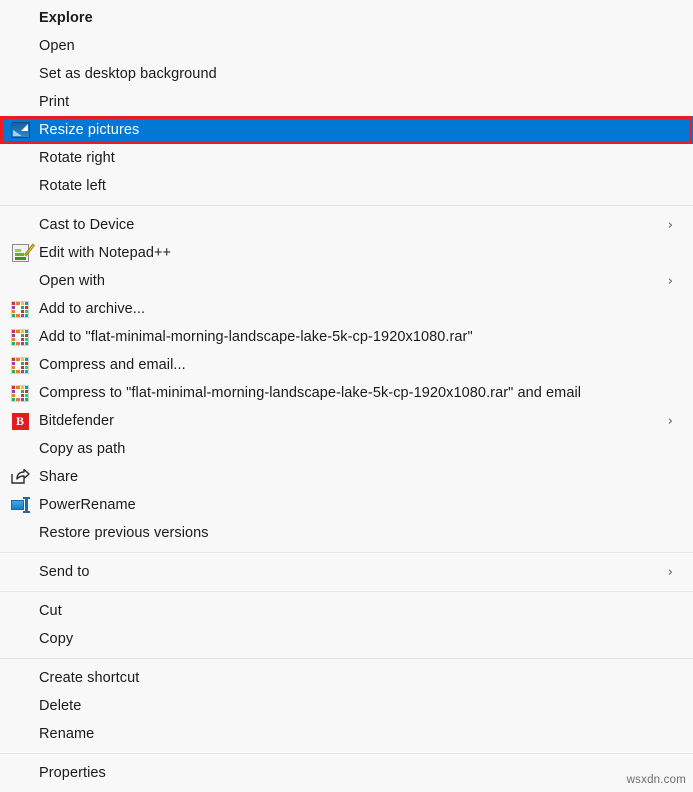 This screenshot has height=792, width=693. Describe the element at coordinates (346, 281) in the screenshot. I see `menu-item-open-with: Open with ›` at that location.